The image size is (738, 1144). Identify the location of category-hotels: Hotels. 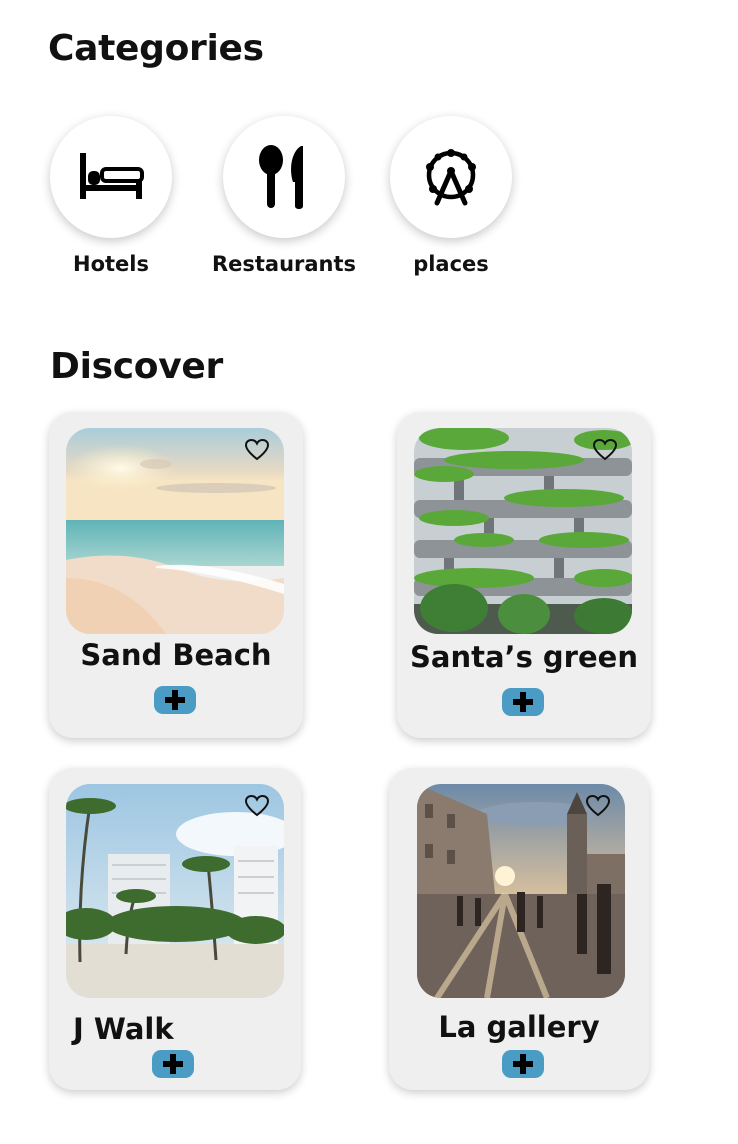
(111, 196).